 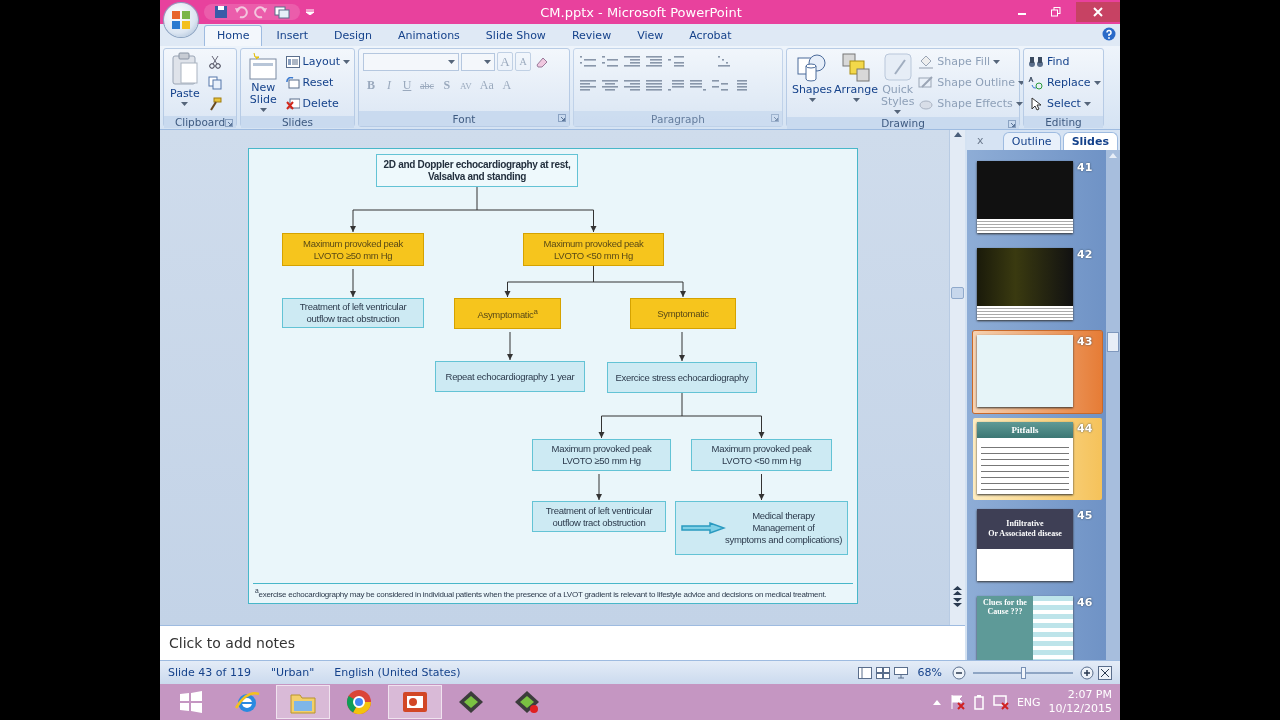 I want to click on zoom-out-button, so click(x=959, y=672).